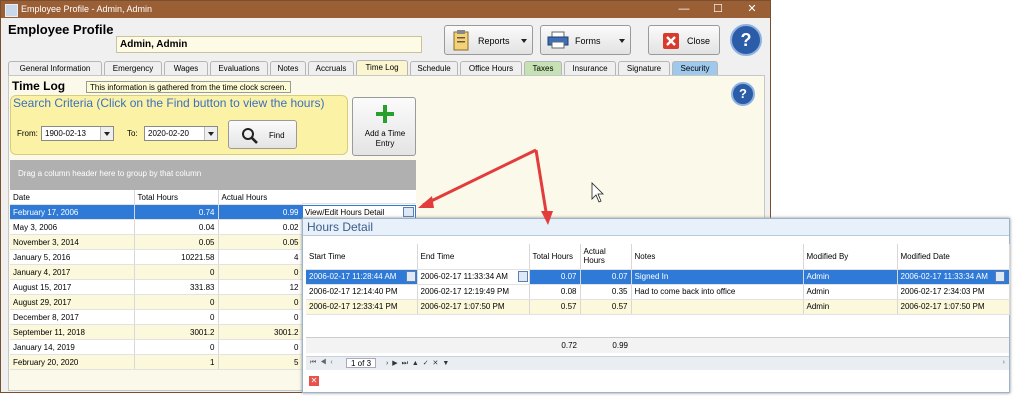 This screenshot has width=1024, height=405. I want to click on summary-row: 0.72 0.99, so click(657, 345).